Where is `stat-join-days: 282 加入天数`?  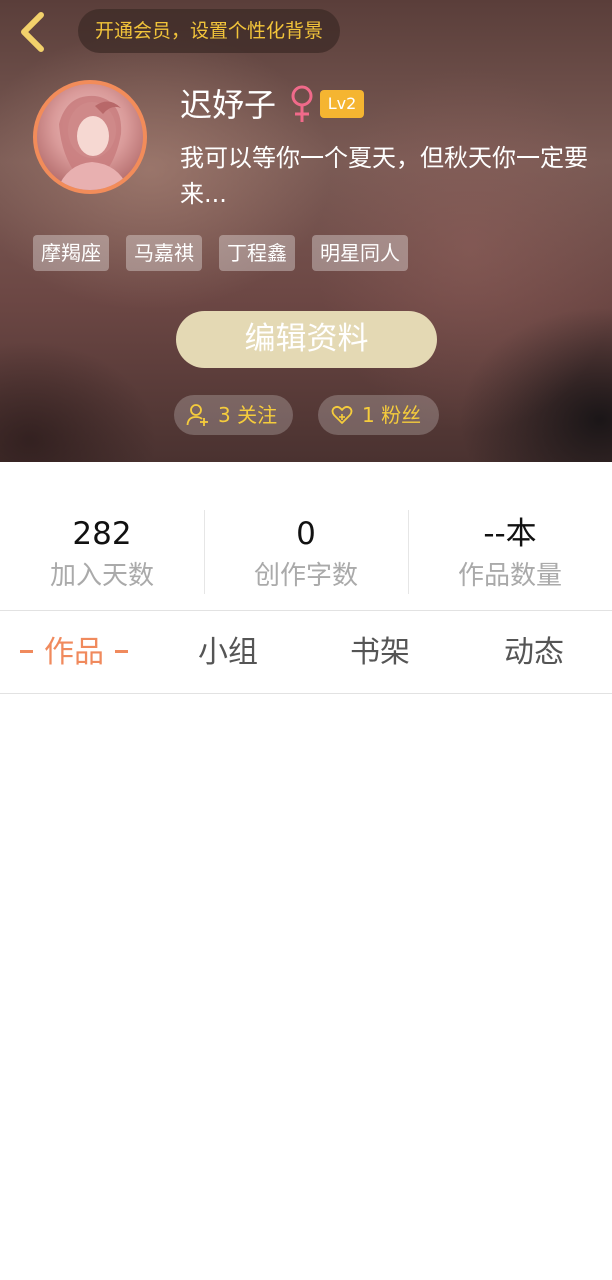 stat-join-days: 282 加入天数 is located at coordinates (102, 536).